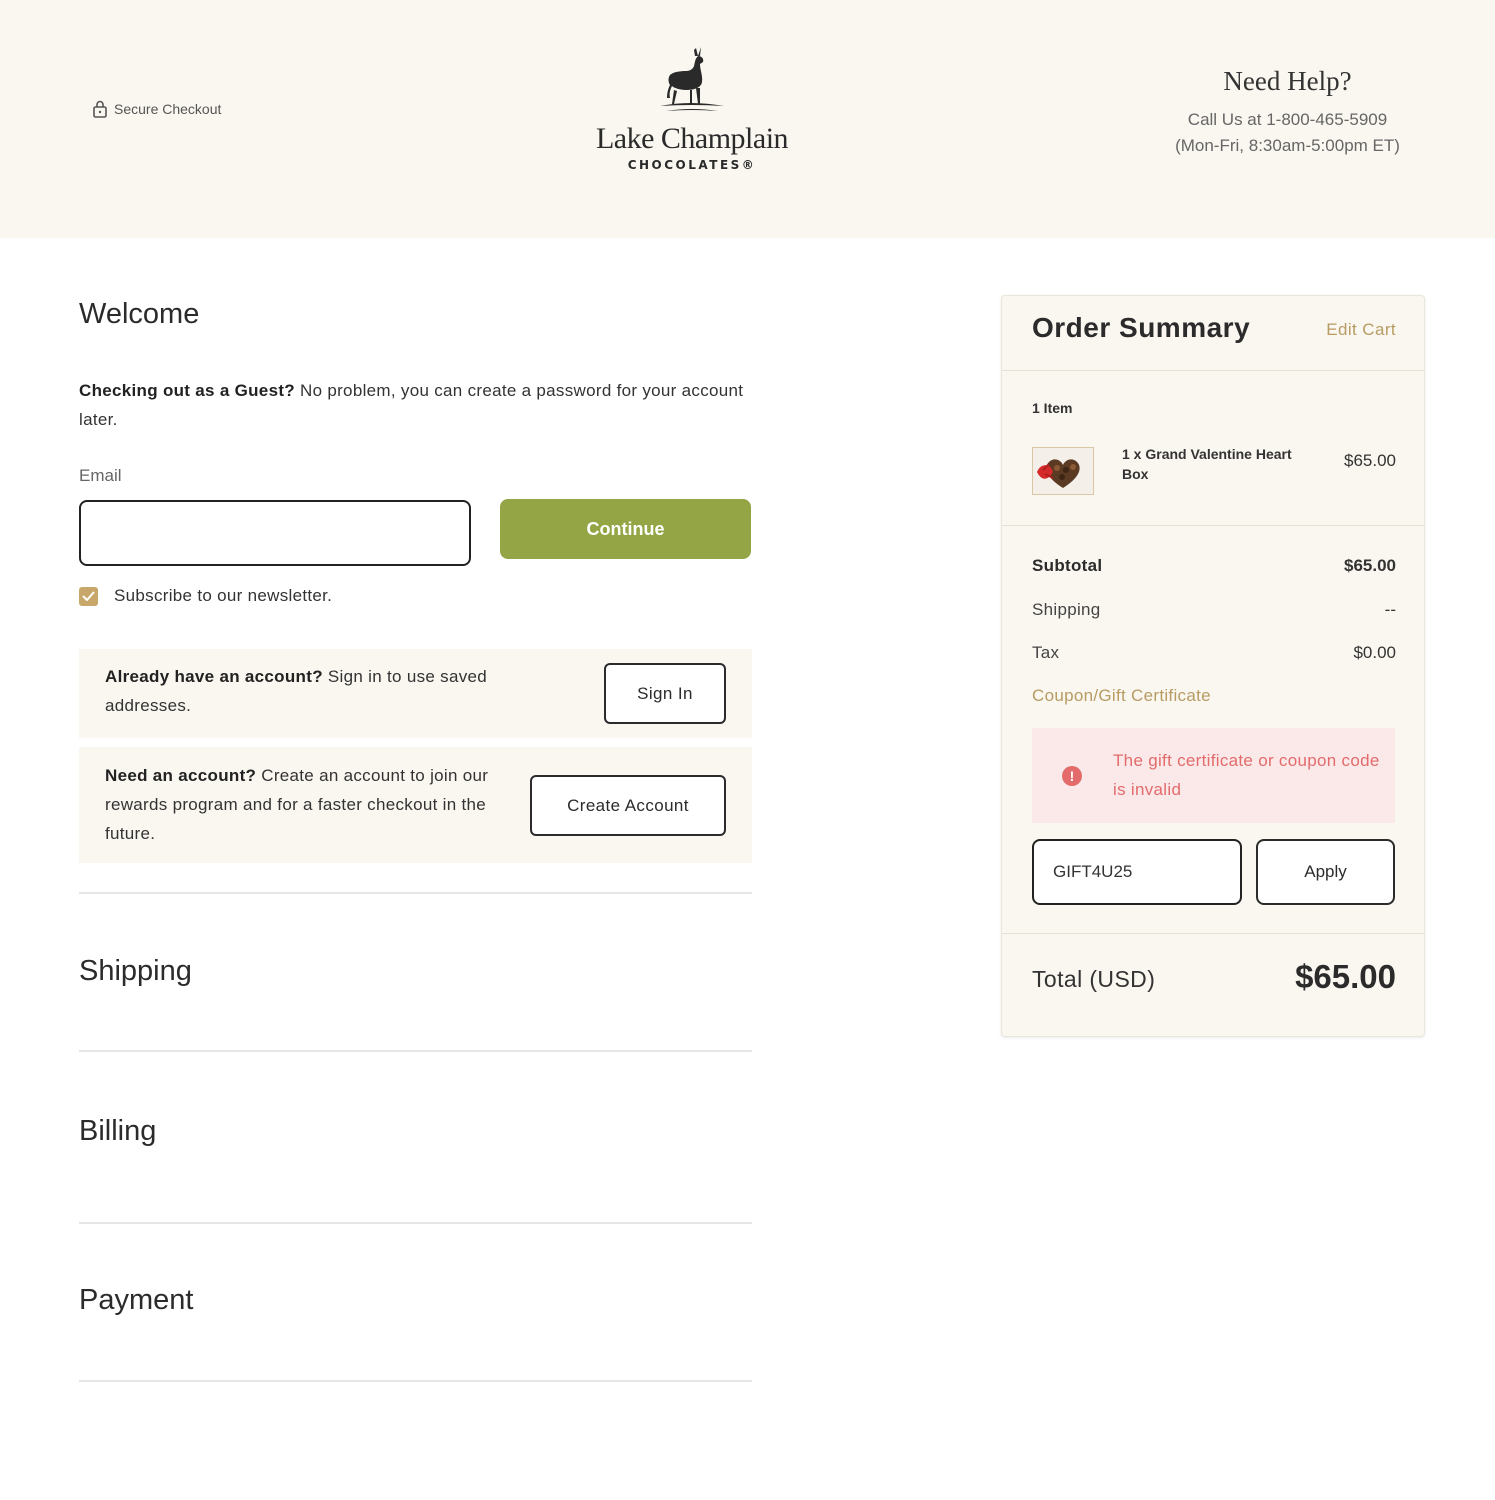  What do you see at coordinates (1361, 330) in the screenshot?
I see `edit-cart-link: Edit Cart` at bounding box center [1361, 330].